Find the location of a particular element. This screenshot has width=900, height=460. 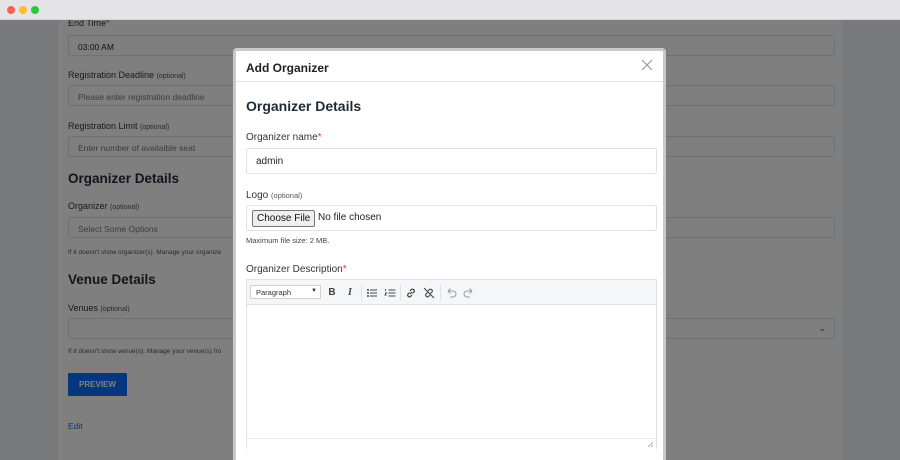

description-editor-area is located at coordinates (451, 377).